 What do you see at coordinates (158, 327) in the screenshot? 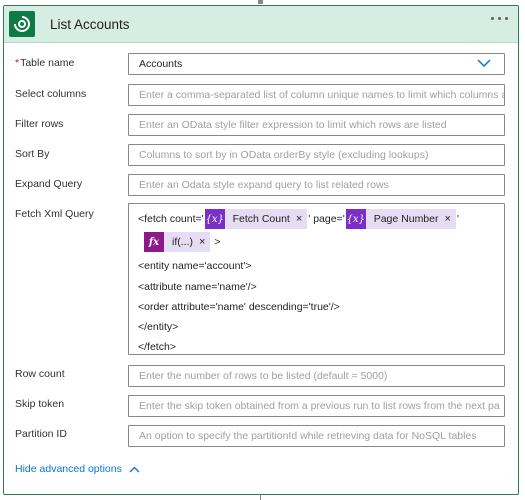
I see `xml-line-6: </entity>` at bounding box center [158, 327].